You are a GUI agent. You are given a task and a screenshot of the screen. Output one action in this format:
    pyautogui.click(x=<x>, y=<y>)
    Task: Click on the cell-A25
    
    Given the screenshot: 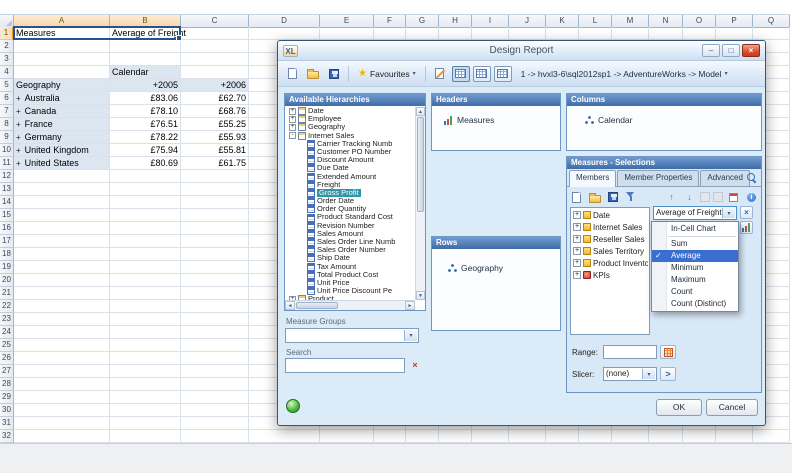 What is the action you would take?
    pyautogui.click(x=62, y=345)
    